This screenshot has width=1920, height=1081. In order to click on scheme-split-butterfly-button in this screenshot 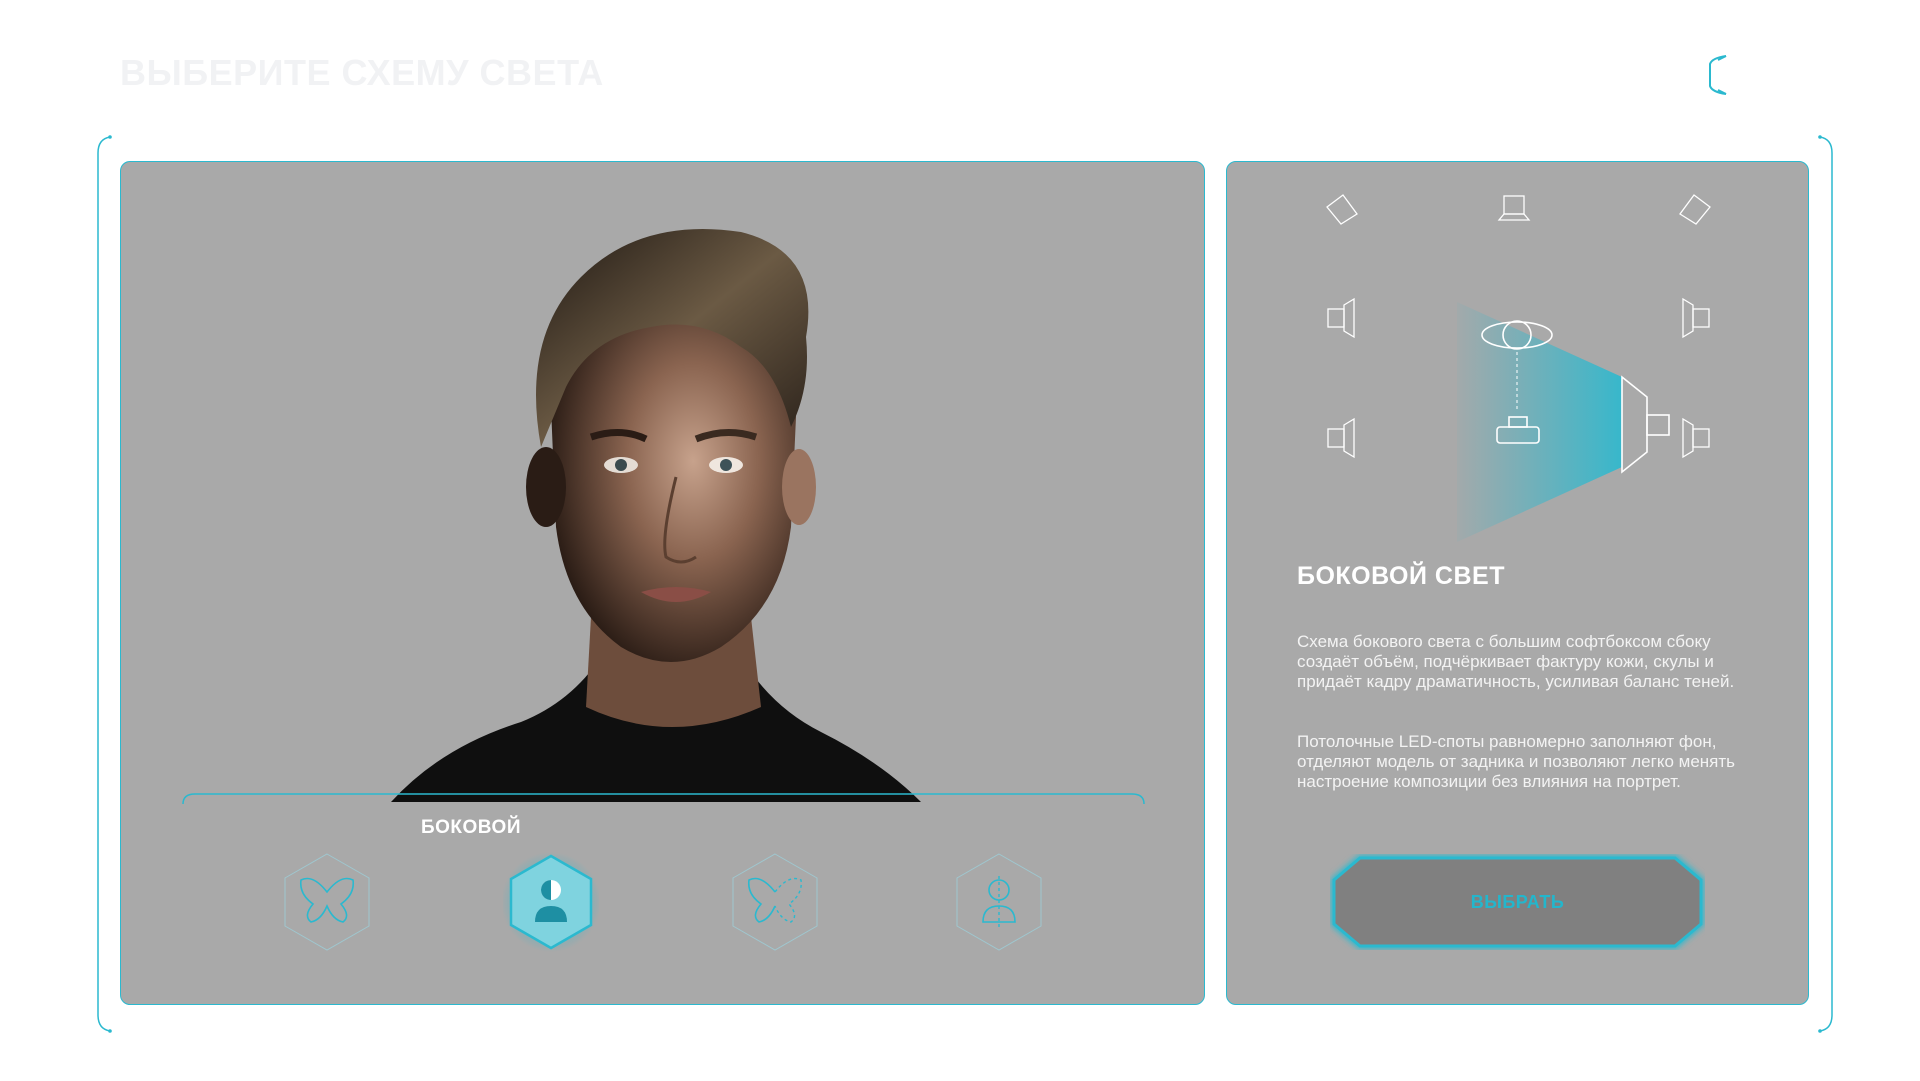, I will do `click(775, 902)`.